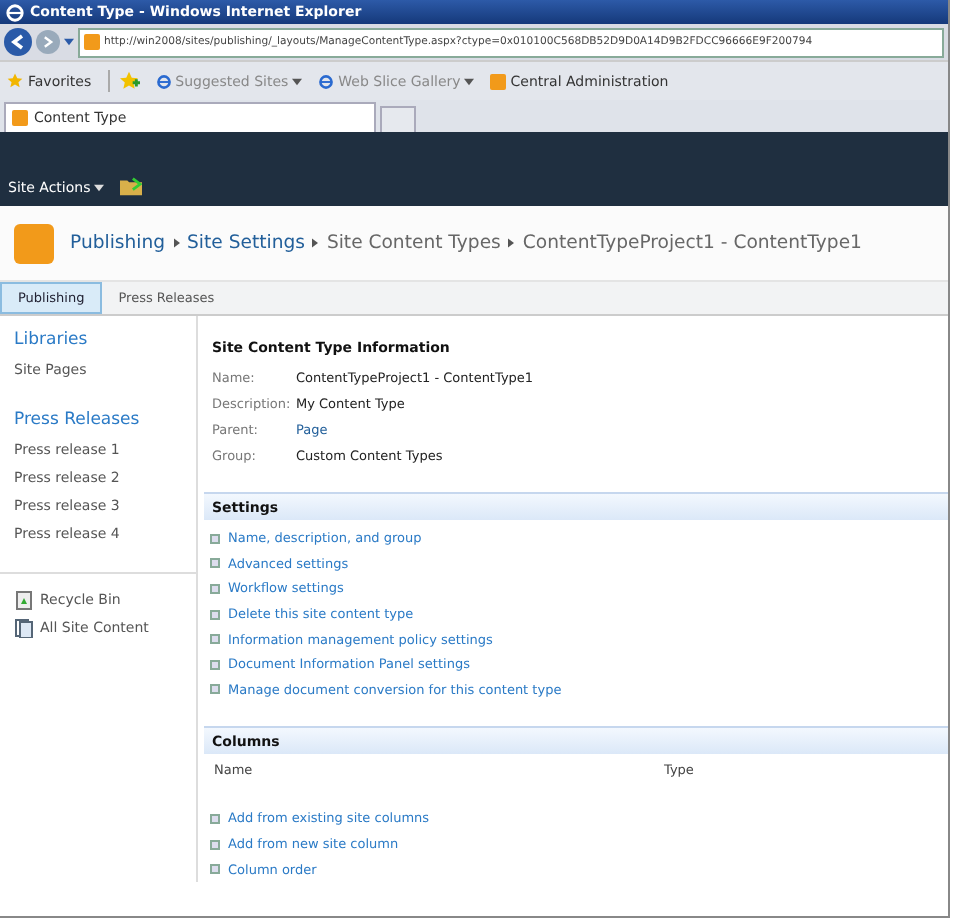 This screenshot has height=922, width=960. What do you see at coordinates (118, 243) in the screenshot?
I see `breadcrumb-link: Publishing` at bounding box center [118, 243].